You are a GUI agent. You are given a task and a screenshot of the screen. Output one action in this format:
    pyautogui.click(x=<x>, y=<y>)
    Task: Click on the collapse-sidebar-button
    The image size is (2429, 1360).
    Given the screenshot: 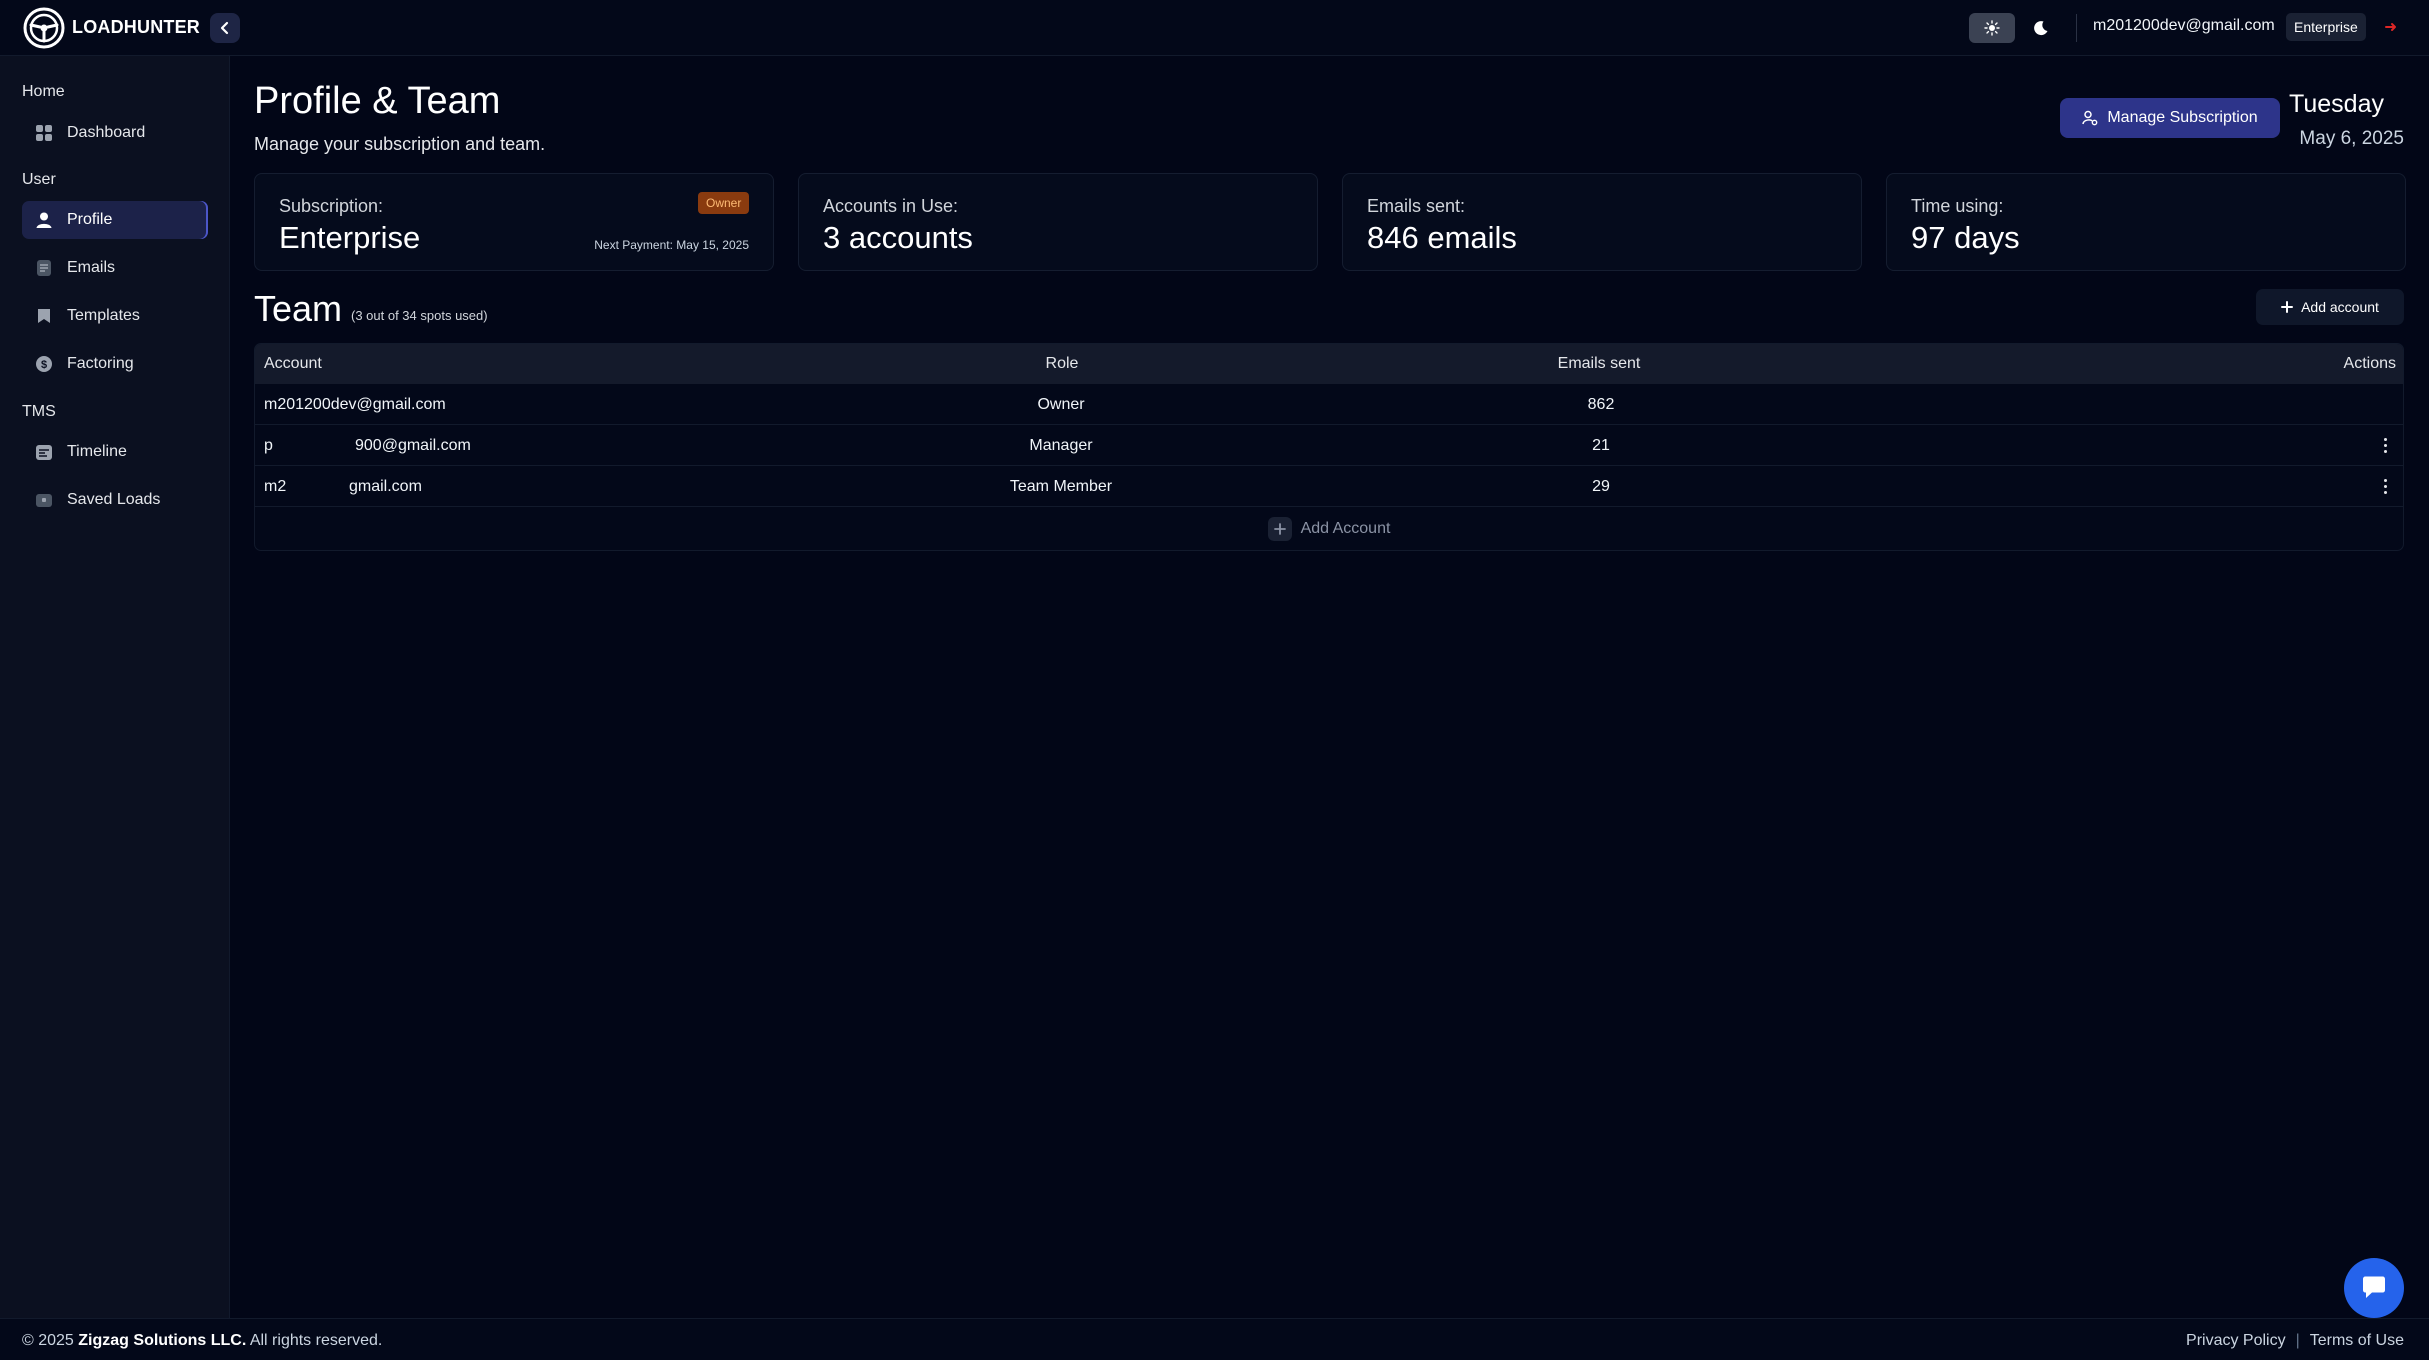 What is the action you would take?
    pyautogui.click(x=225, y=28)
    